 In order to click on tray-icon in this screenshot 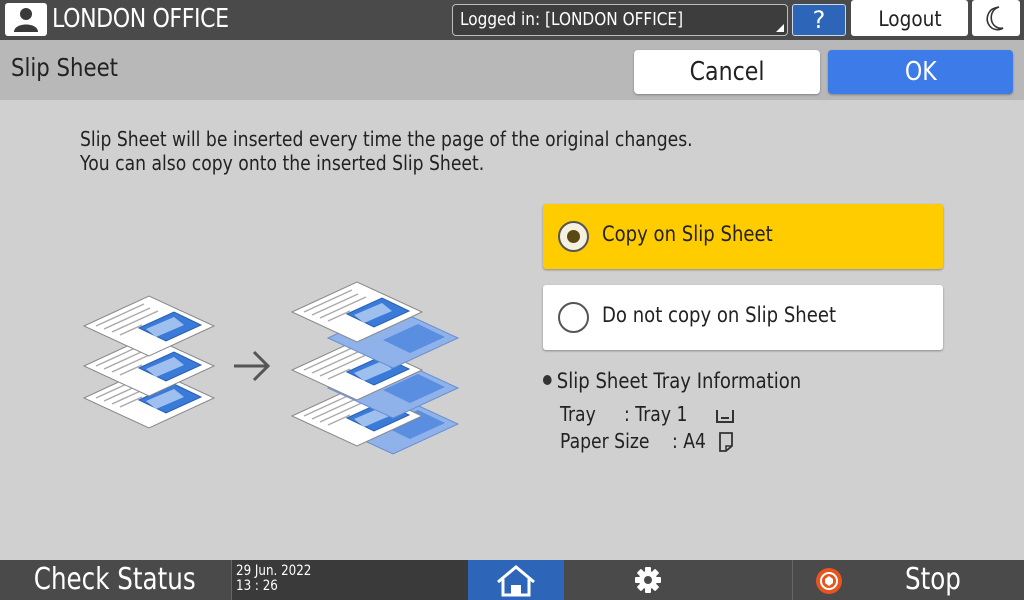, I will do `click(725, 416)`.